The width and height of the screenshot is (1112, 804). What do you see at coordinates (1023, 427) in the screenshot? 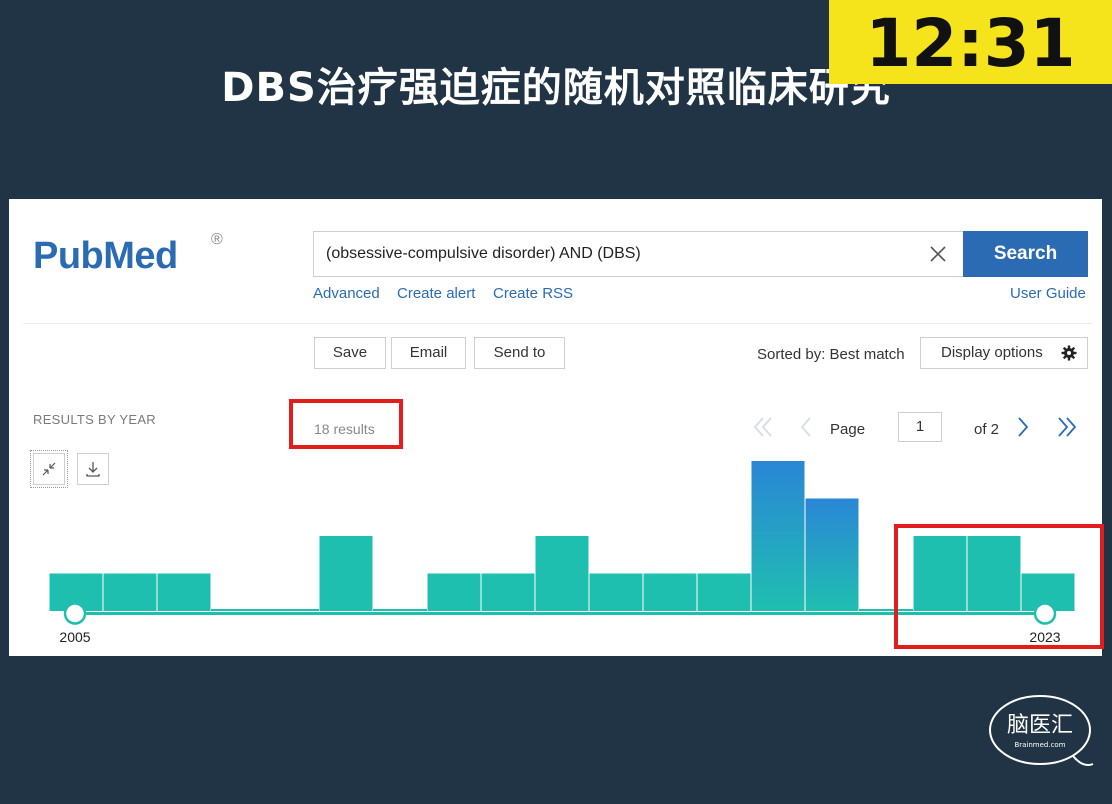
I see `next-page-icon` at bounding box center [1023, 427].